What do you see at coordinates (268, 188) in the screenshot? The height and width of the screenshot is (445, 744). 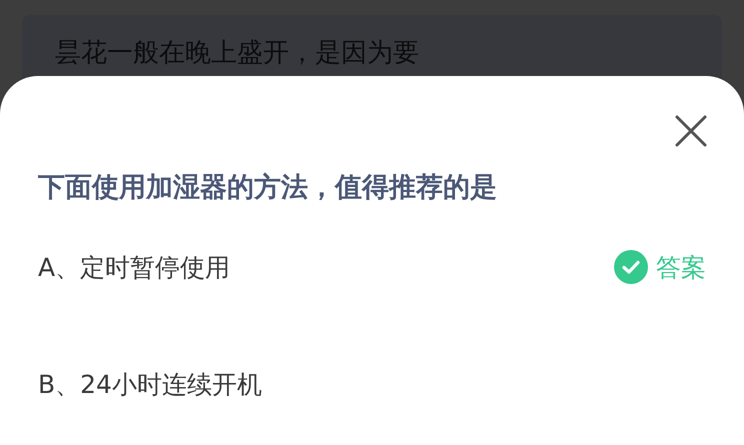 I see `question-title: 下面使用加湿器的方法，值得推荐的是` at bounding box center [268, 188].